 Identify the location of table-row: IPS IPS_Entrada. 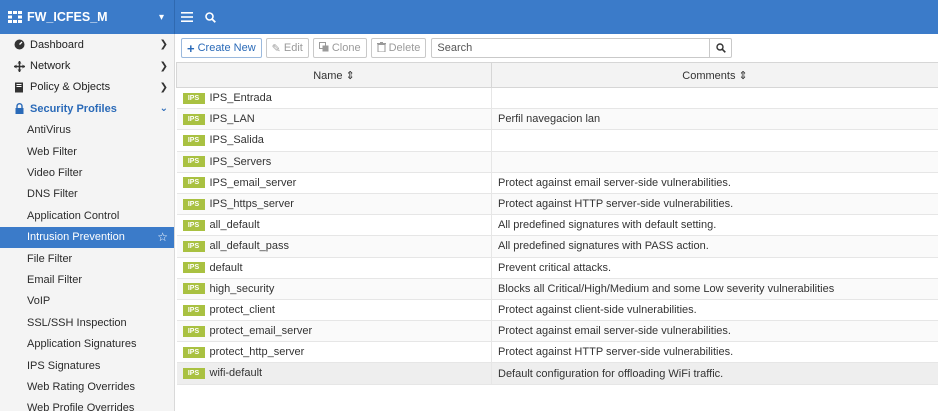
(557, 98).